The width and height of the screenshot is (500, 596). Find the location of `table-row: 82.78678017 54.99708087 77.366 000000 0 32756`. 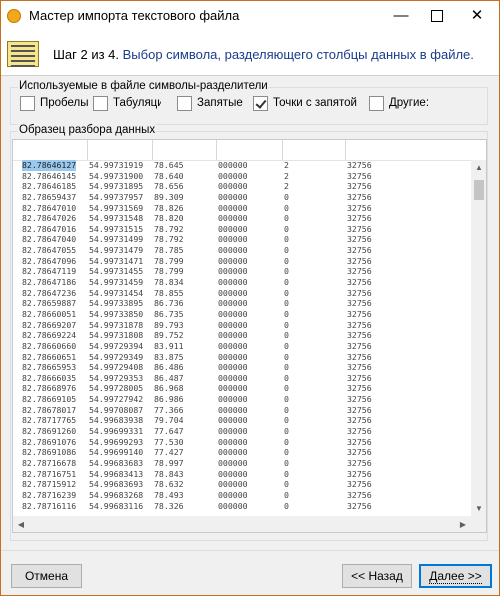

table-row: 82.78678017 54.99708087 77.366 000000 0 32756 is located at coordinates (242, 410).